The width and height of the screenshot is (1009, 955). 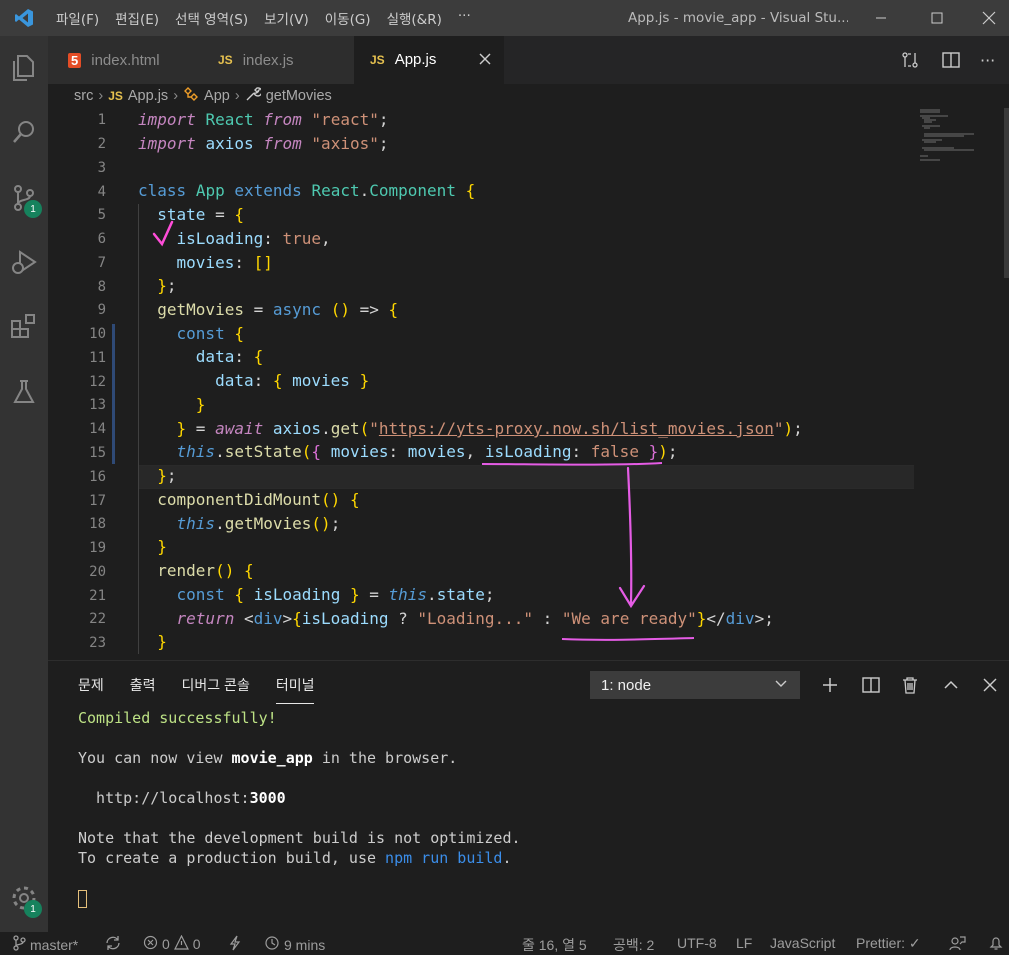 What do you see at coordinates (954, 138) in the screenshot?
I see `minimap` at bounding box center [954, 138].